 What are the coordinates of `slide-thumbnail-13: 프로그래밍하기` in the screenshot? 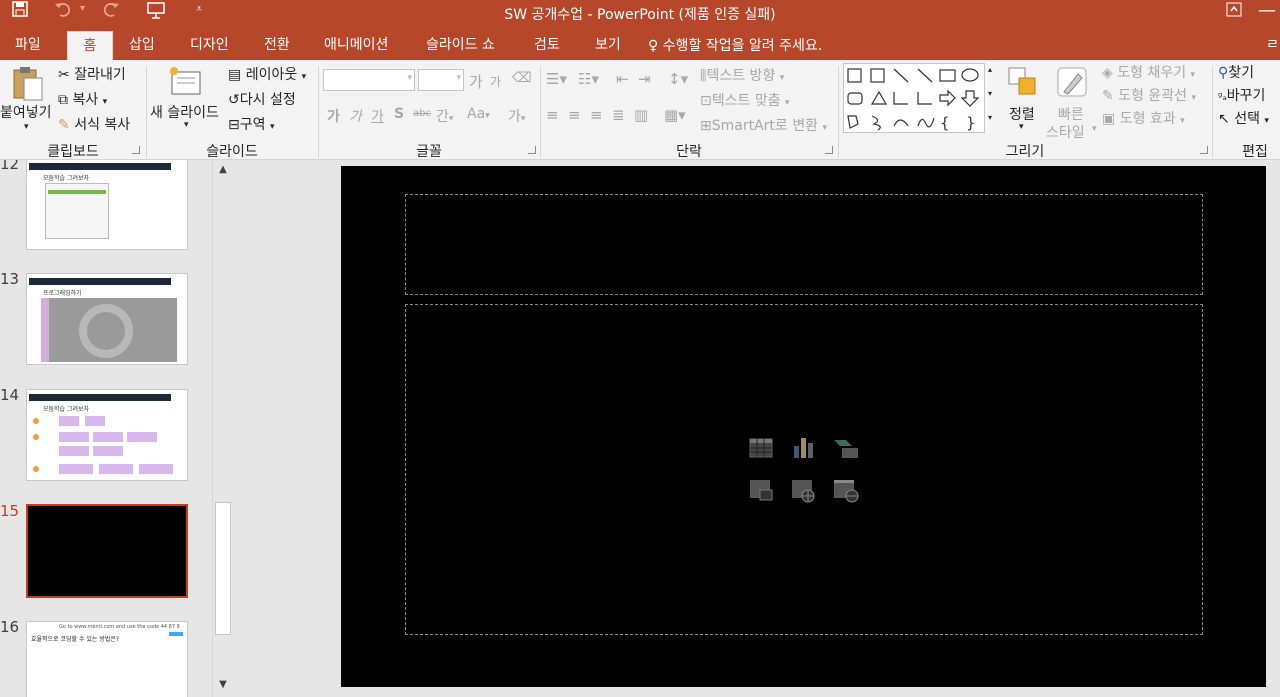 It's located at (107, 319).